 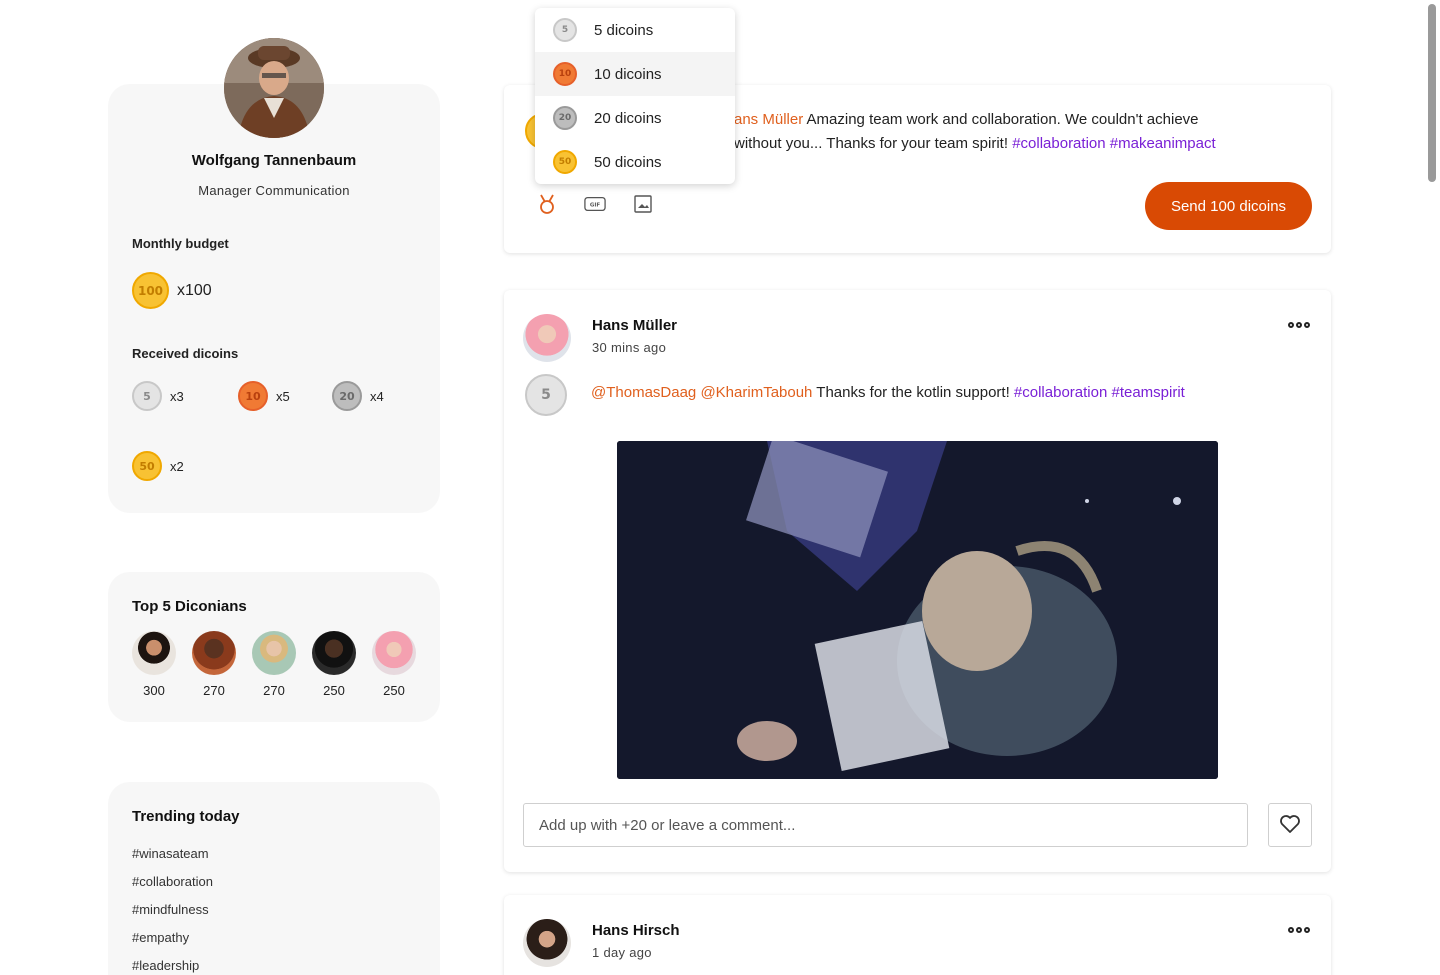 What do you see at coordinates (172, 290) in the screenshot?
I see `monthly-budget: 100 x100` at bounding box center [172, 290].